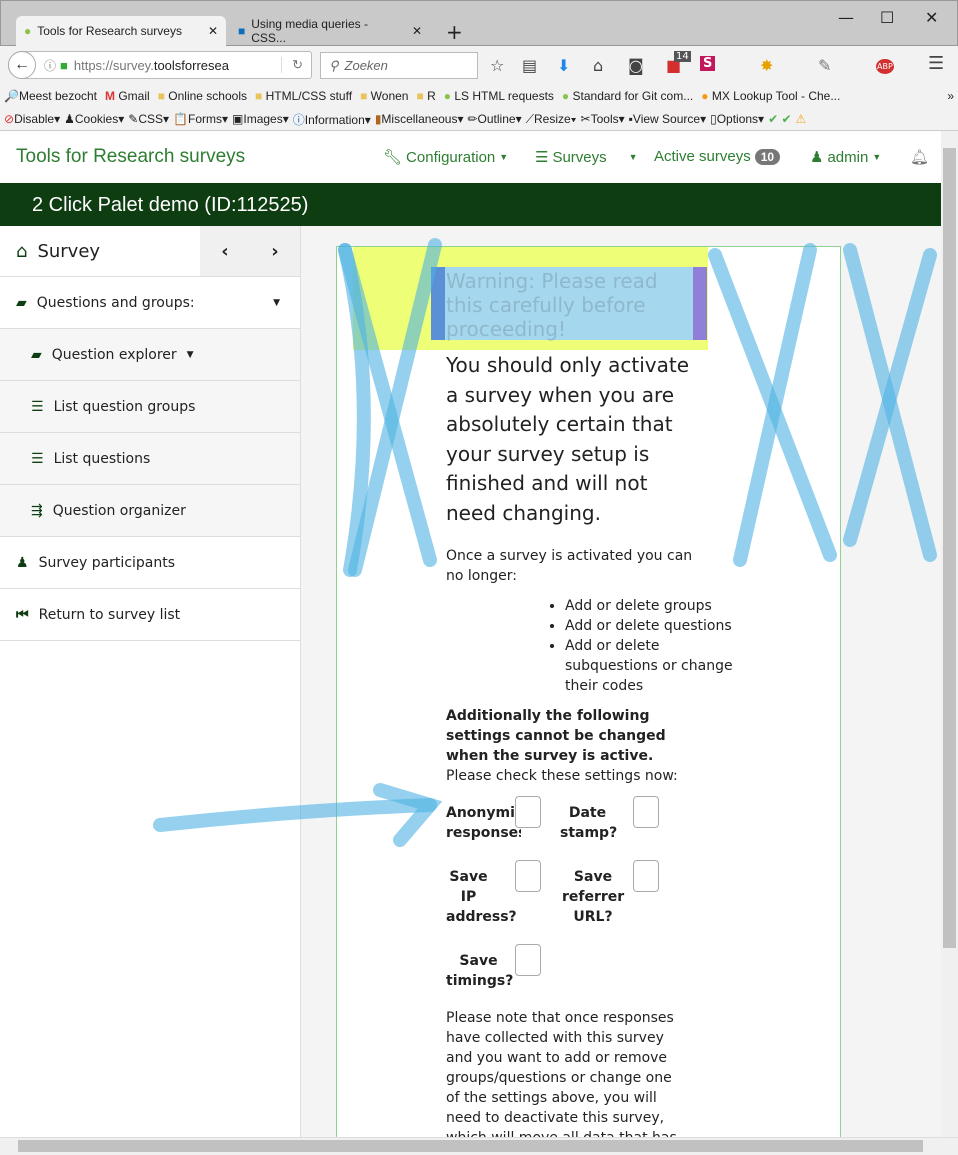  What do you see at coordinates (292, 65) in the screenshot?
I see `reload-icon: ↻` at bounding box center [292, 65].